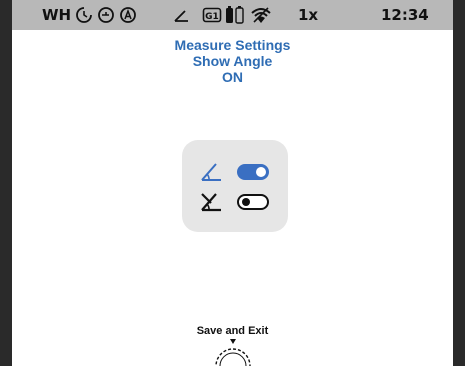 This screenshot has width=465, height=366. I want to click on no-angle-icon, so click(211, 204).